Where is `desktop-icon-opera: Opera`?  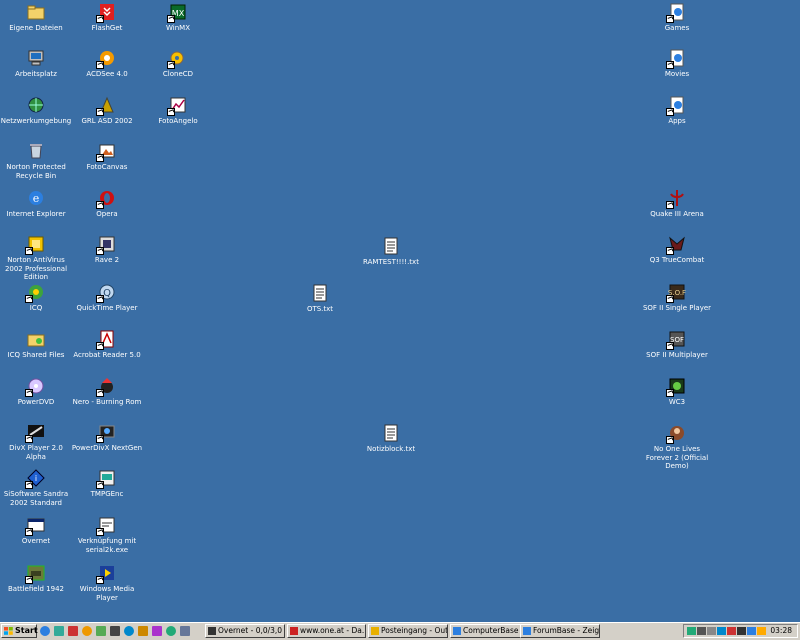 desktop-icon-opera: Opera is located at coordinates (107, 203).